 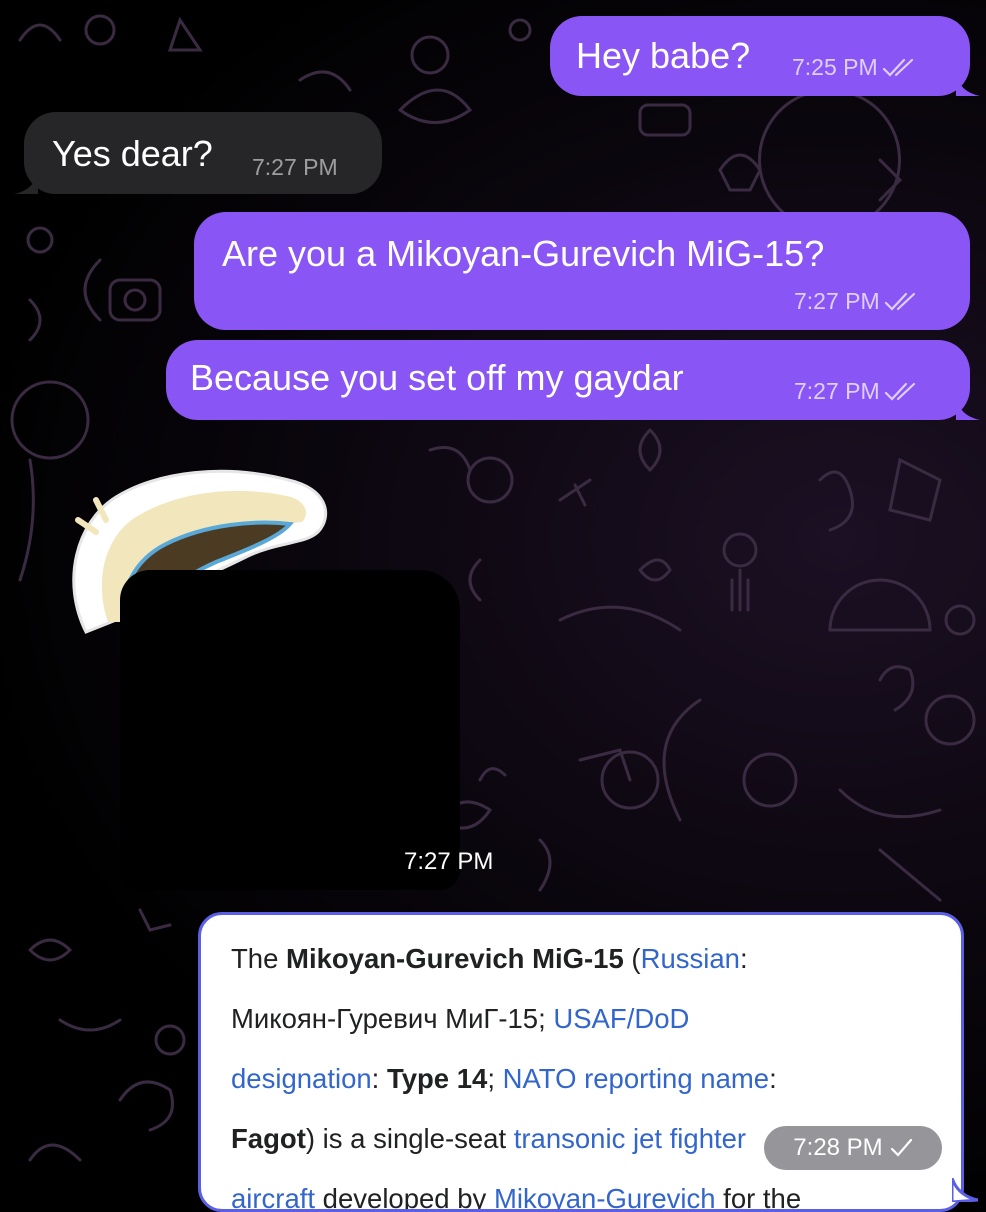 I want to click on outgoing-message: Because you set off my gaydar 7:27 PM, so click(x=573, y=380).